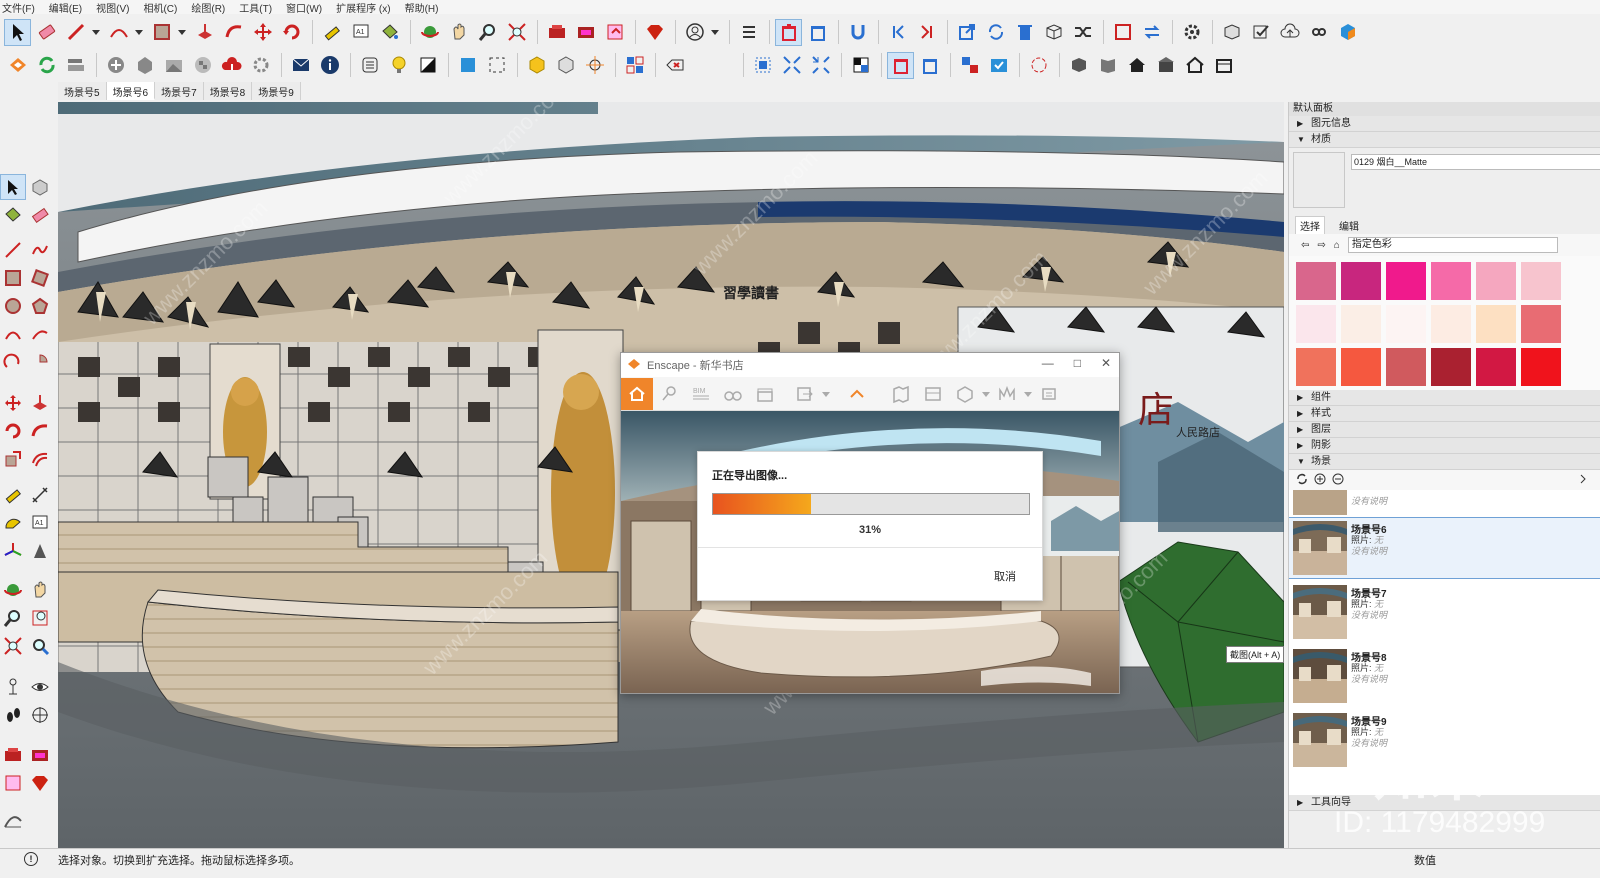  What do you see at coordinates (637, 393) in the screenshot?
I see `home-icon` at bounding box center [637, 393].